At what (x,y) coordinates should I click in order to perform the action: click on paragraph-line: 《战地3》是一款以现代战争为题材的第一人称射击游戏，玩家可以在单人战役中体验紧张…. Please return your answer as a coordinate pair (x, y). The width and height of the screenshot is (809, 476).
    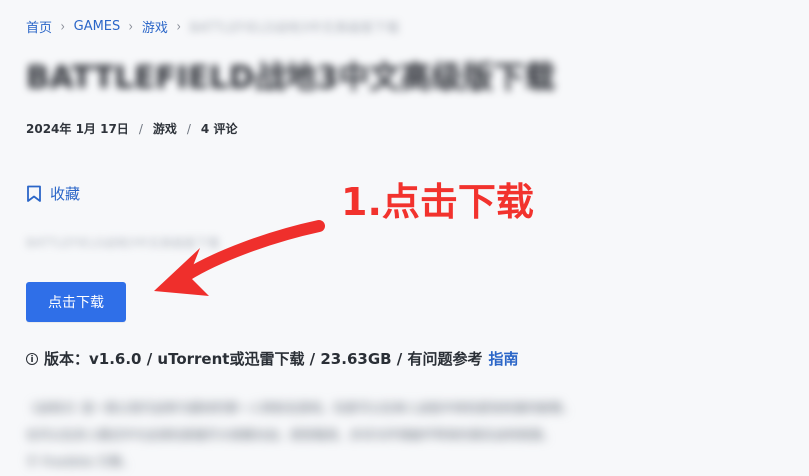
    Looking at the image, I should click on (300, 408).